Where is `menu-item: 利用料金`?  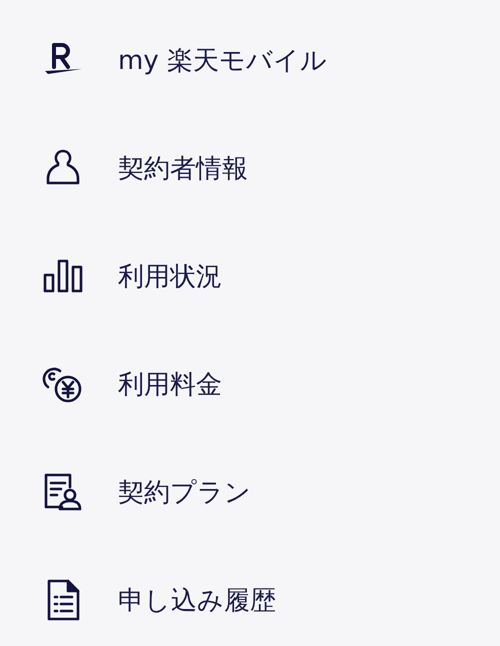
menu-item: 利用料金 is located at coordinates (170, 384).